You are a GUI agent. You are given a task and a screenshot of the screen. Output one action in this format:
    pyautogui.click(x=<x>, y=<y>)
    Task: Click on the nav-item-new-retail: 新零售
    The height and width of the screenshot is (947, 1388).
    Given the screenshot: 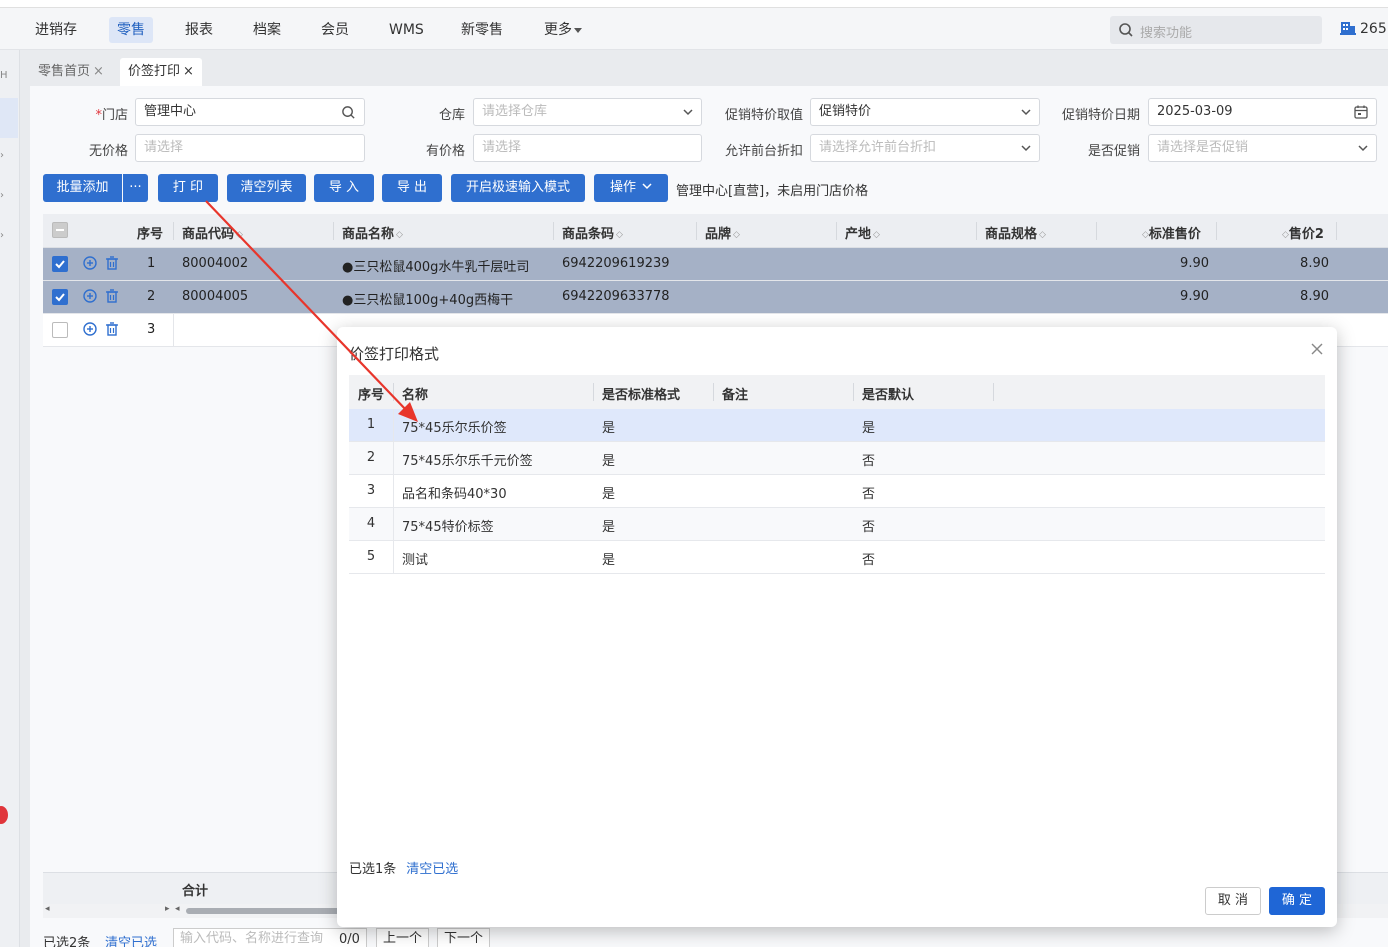 What is the action you would take?
    pyautogui.click(x=482, y=30)
    